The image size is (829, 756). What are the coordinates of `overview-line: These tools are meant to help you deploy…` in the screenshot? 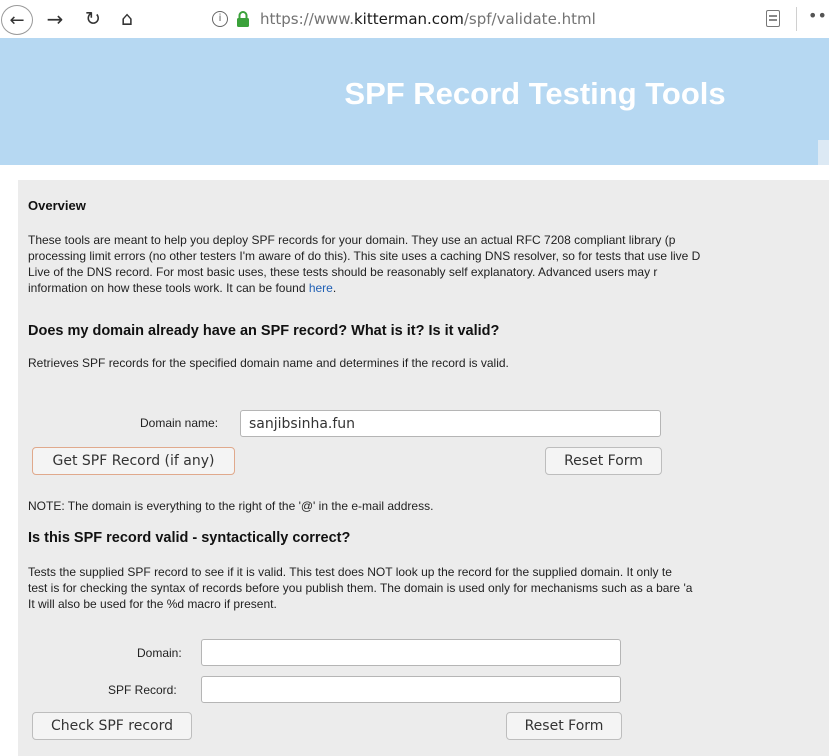 It's located at (352, 240).